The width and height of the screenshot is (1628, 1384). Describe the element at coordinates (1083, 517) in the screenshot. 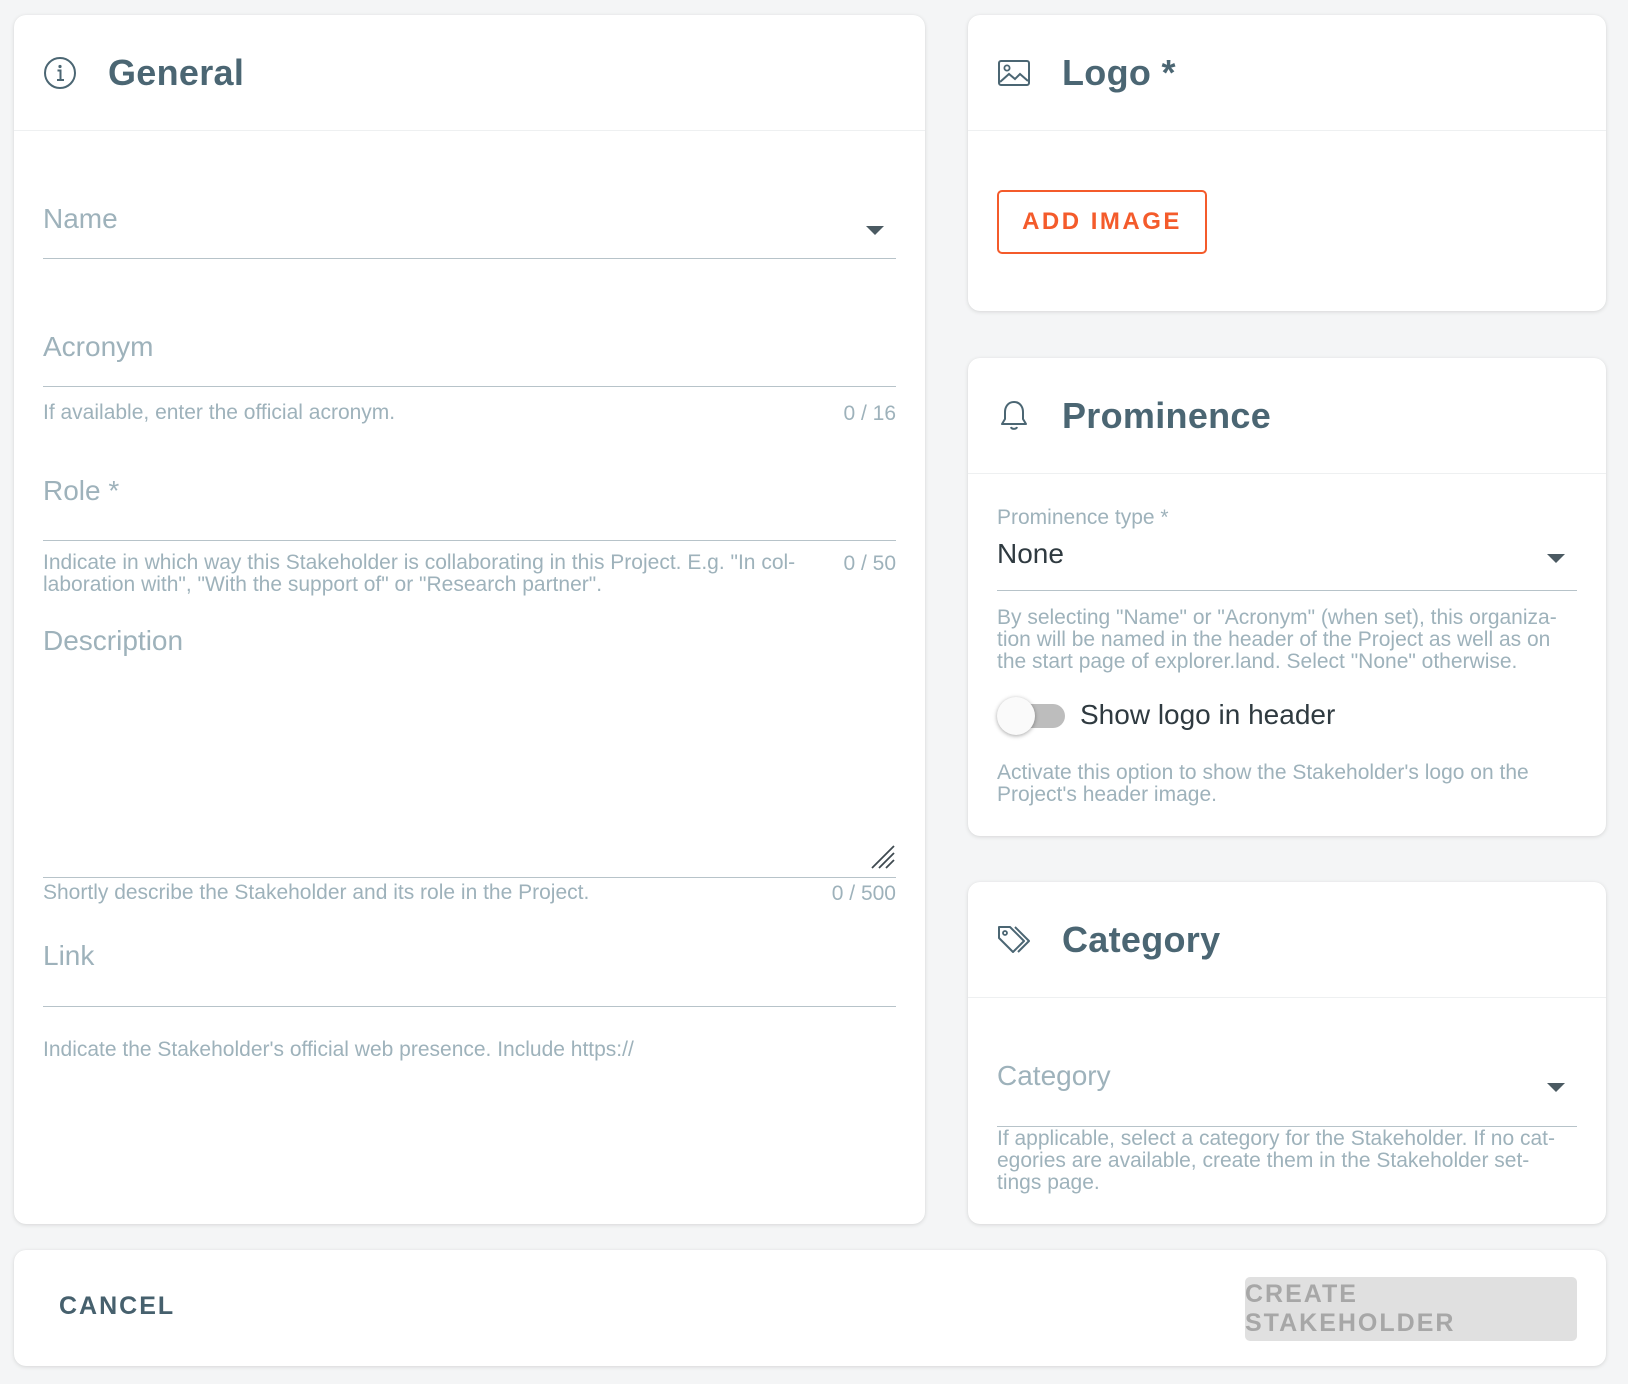

I see `prominence-type-label: Prominence type *` at that location.